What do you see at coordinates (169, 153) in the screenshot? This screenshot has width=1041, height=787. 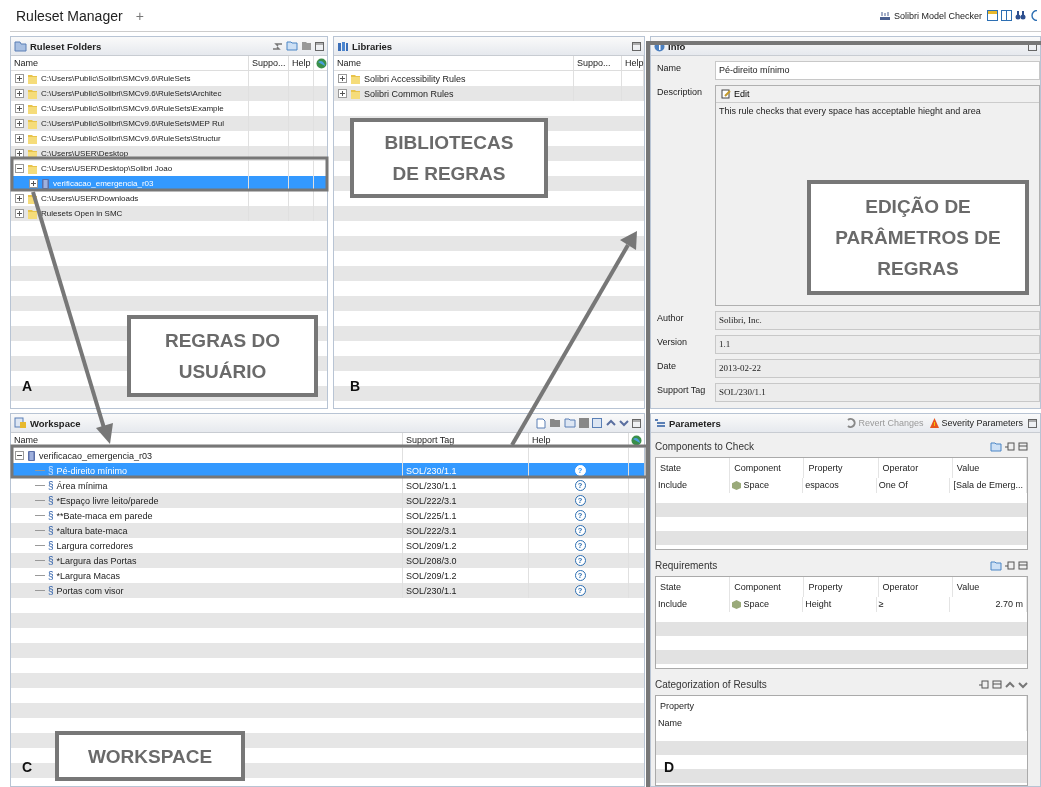 I see `tree-row: C:\Users\USER\Desktop` at bounding box center [169, 153].